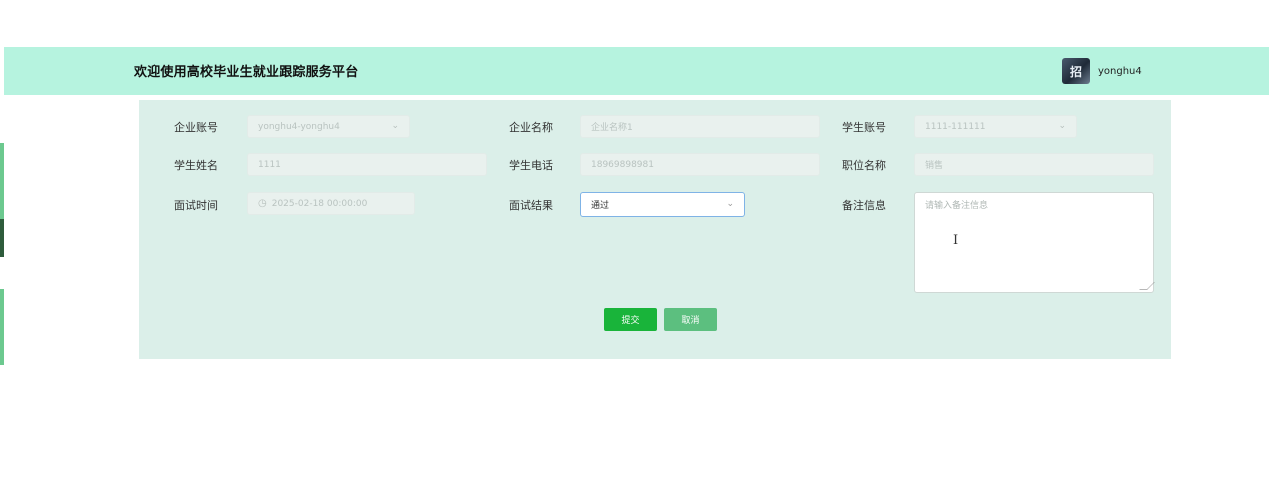  Describe the element at coordinates (246, 72) in the screenshot. I see `page-title: 欢迎使用高校毕业生就业跟踪服务平台` at that location.